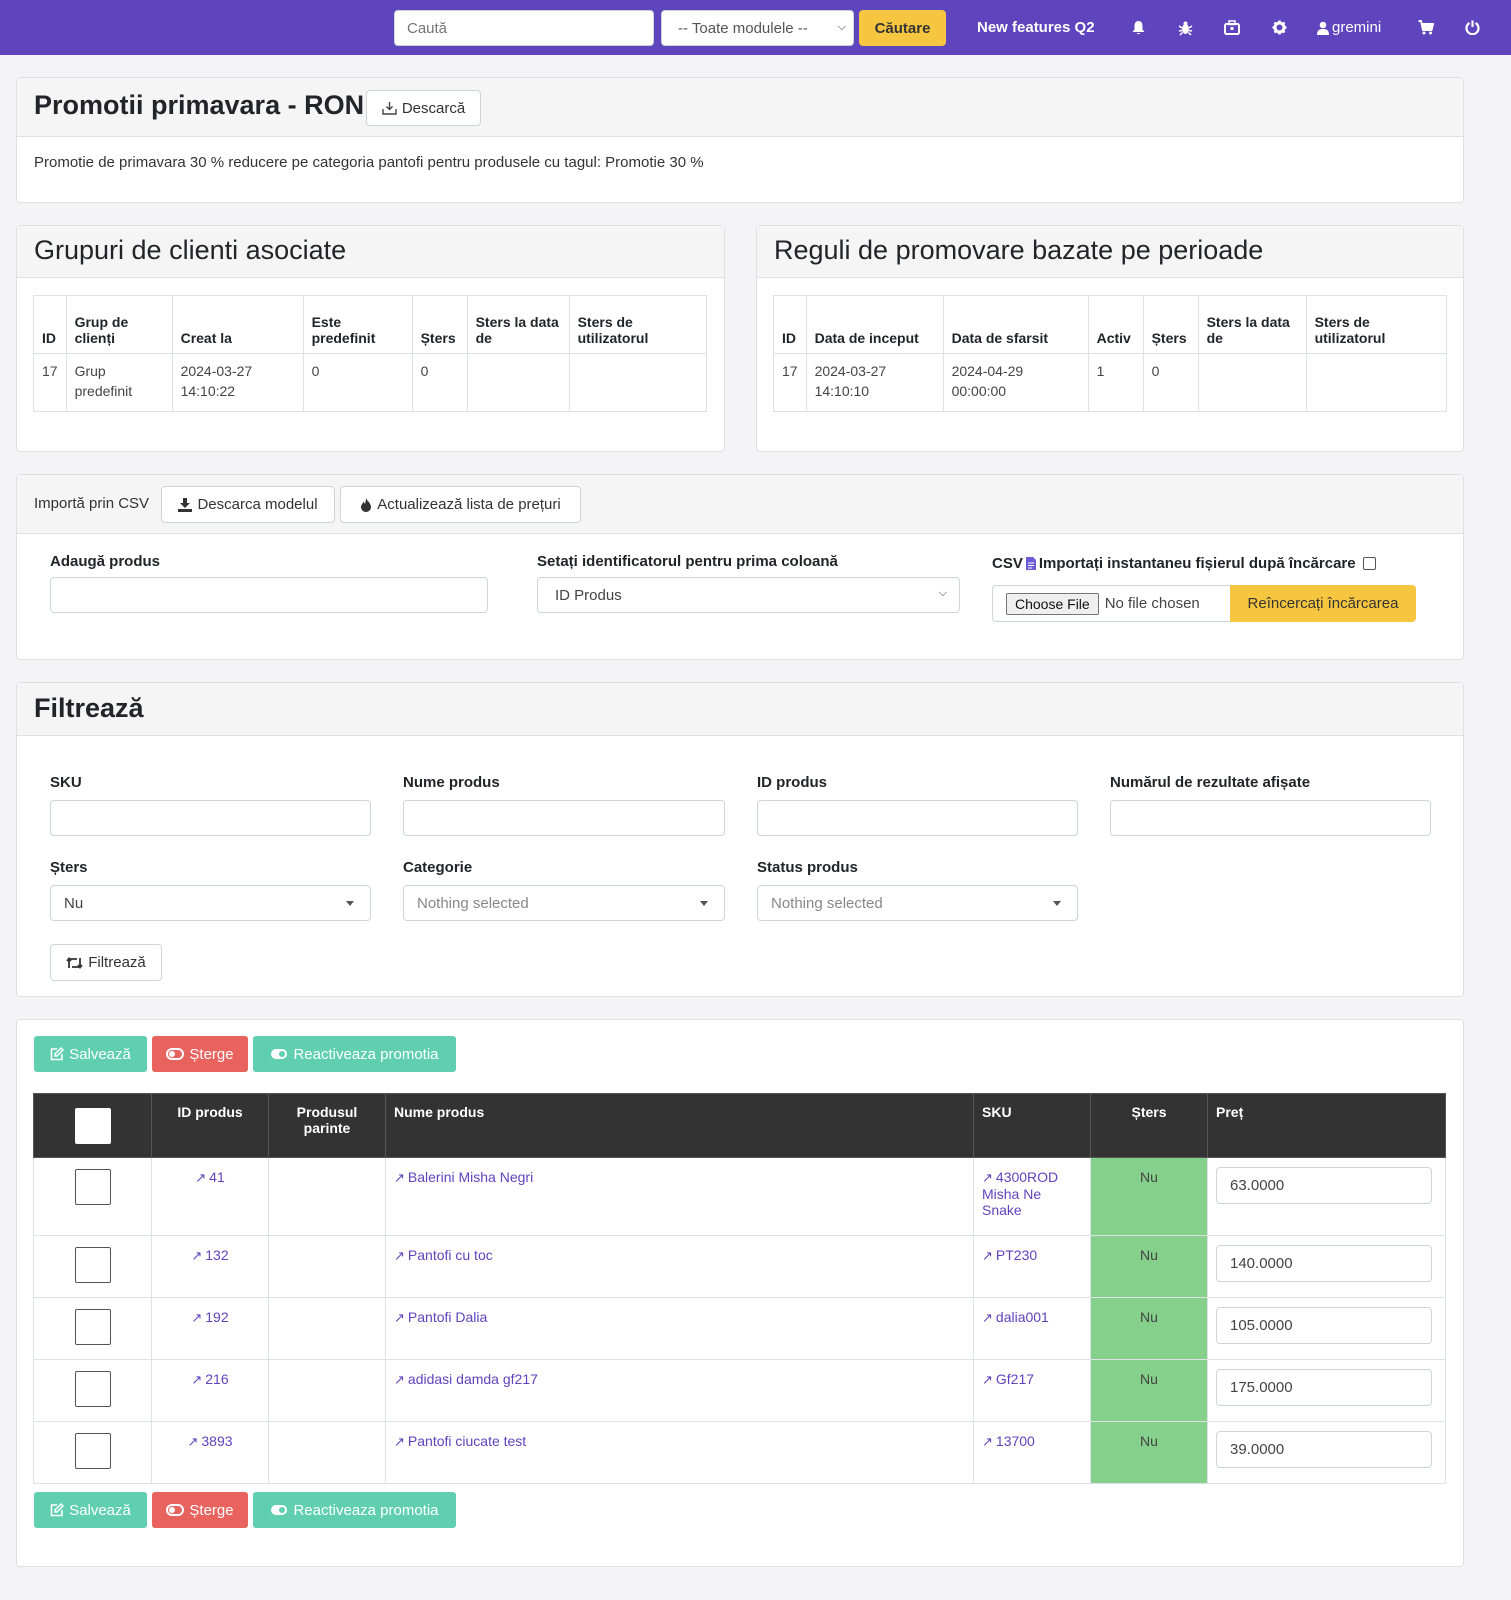  Describe the element at coordinates (1015, 1379) in the screenshot. I see `sku-link: Gf217` at that location.